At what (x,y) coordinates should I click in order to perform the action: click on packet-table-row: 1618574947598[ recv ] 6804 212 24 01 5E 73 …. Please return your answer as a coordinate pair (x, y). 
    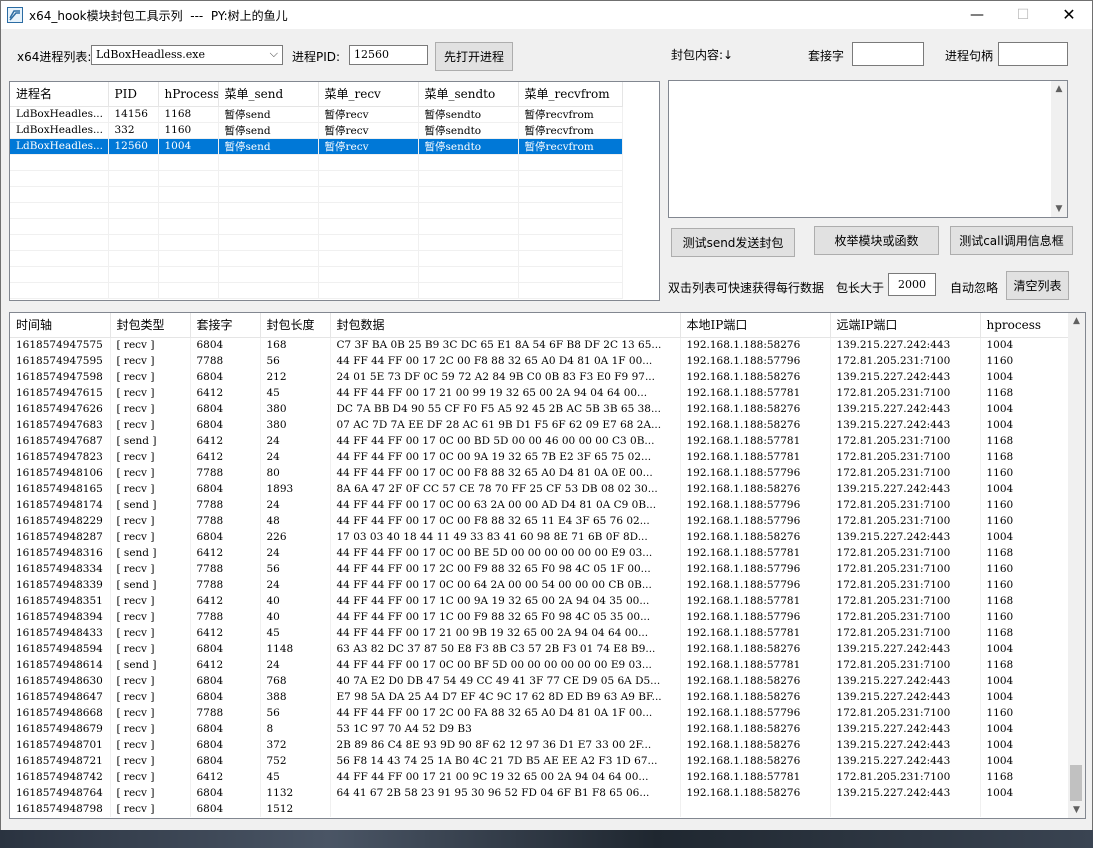
    Looking at the image, I should click on (539, 377).